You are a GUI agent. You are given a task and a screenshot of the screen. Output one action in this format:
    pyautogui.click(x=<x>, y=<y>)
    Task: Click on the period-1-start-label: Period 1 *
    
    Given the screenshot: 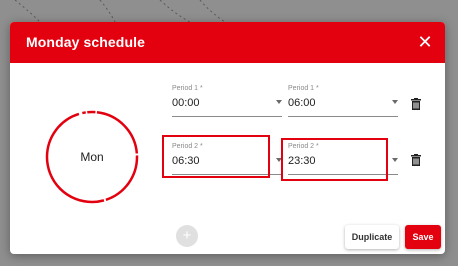 What is the action you would take?
    pyautogui.click(x=187, y=88)
    